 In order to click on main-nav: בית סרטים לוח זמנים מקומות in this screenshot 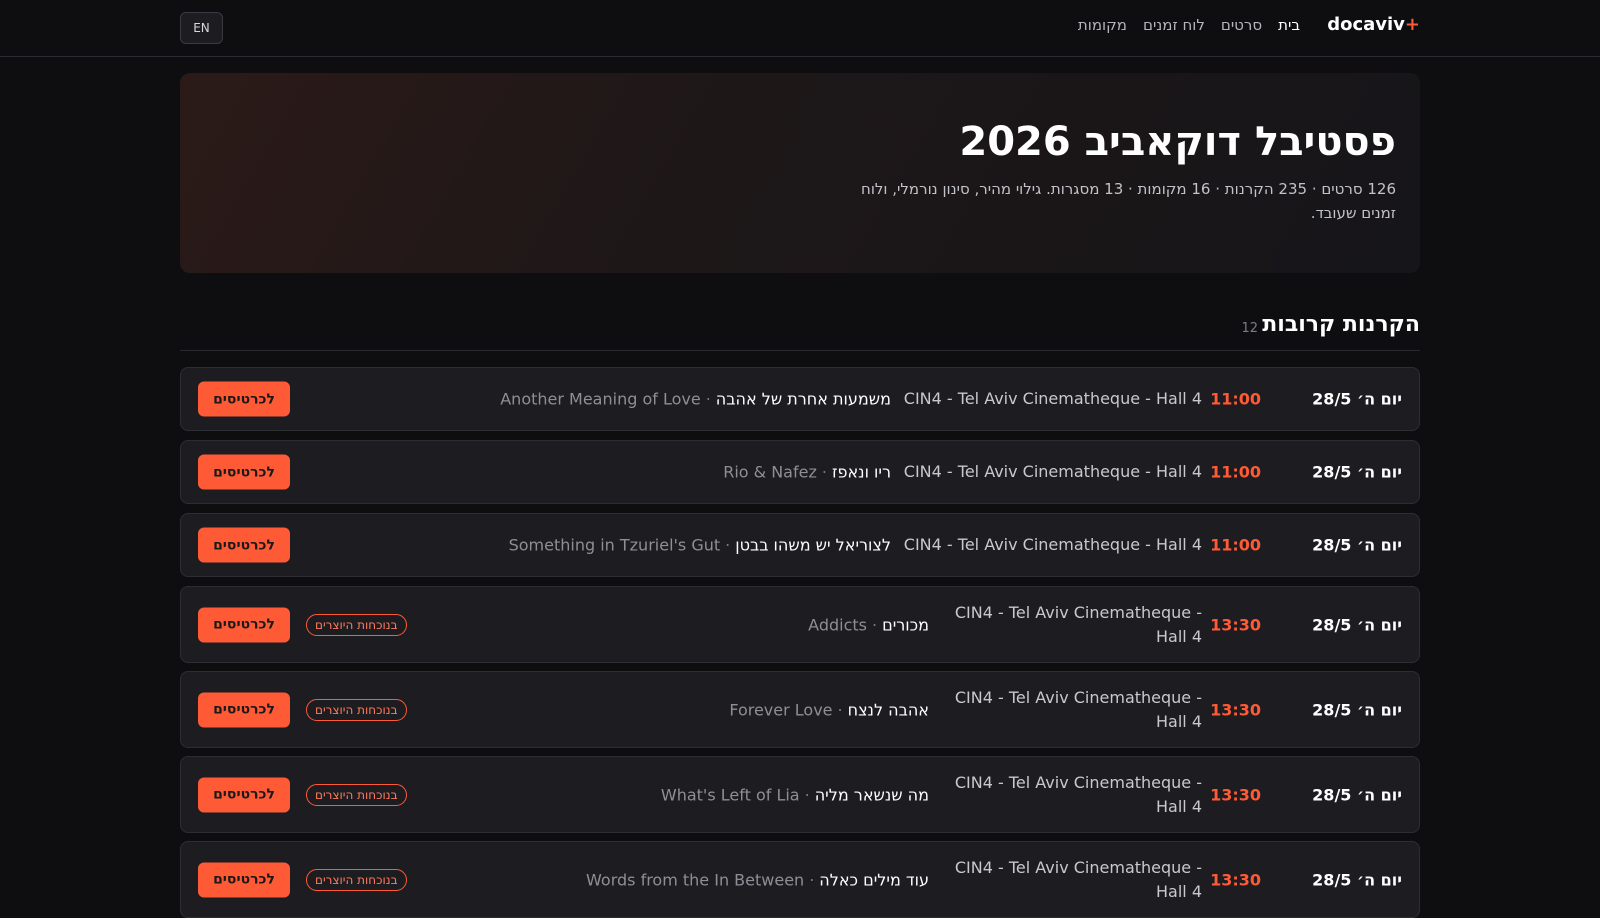, I will do `click(1189, 25)`.